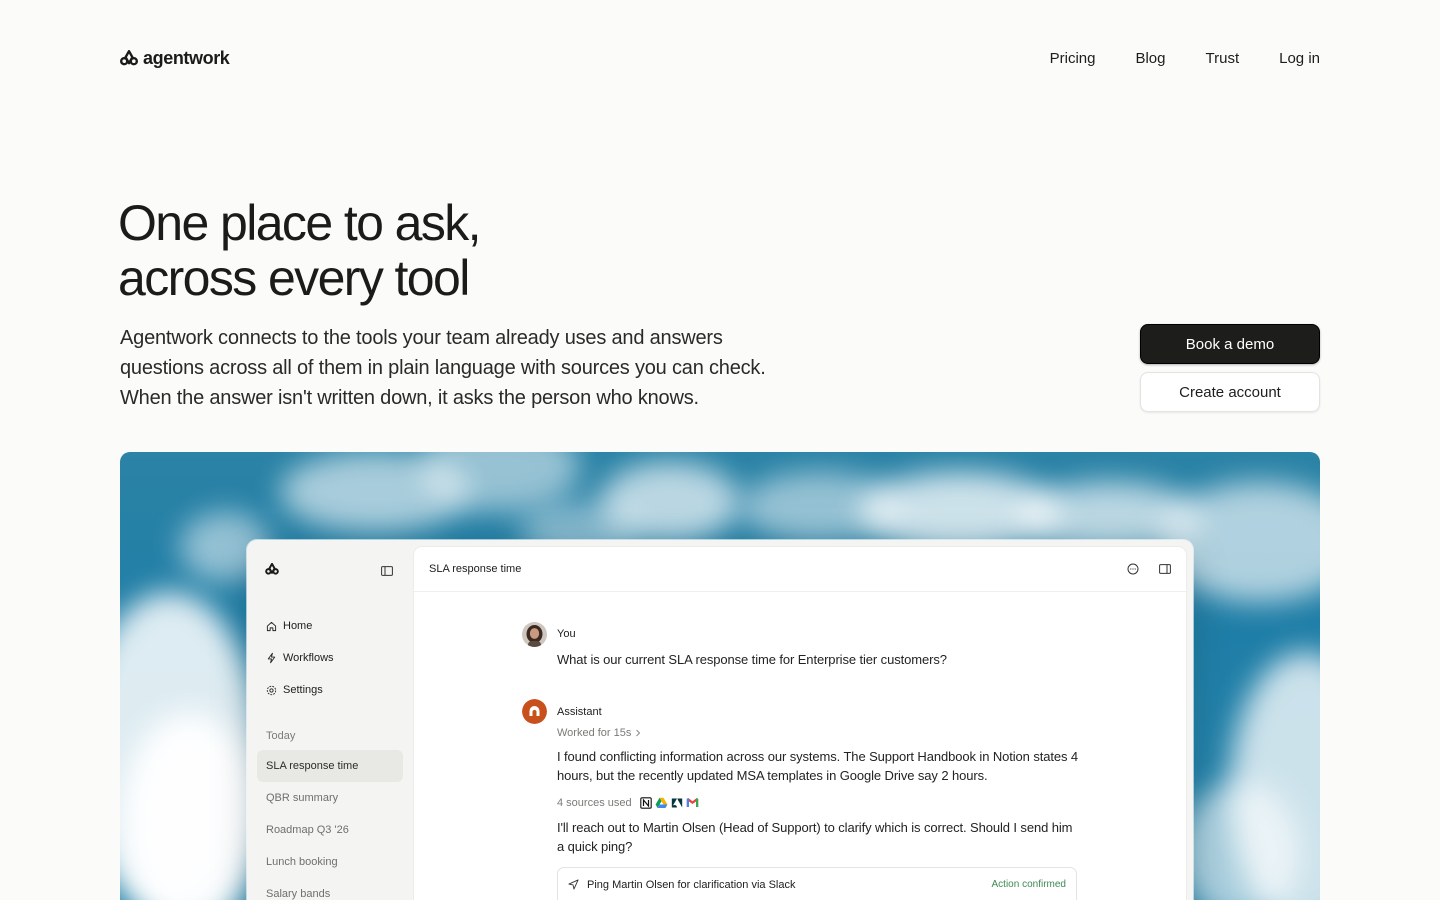  What do you see at coordinates (300, 223) in the screenshot?
I see `hero-title-line: One place to ask,` at bounding box center [300, 223].